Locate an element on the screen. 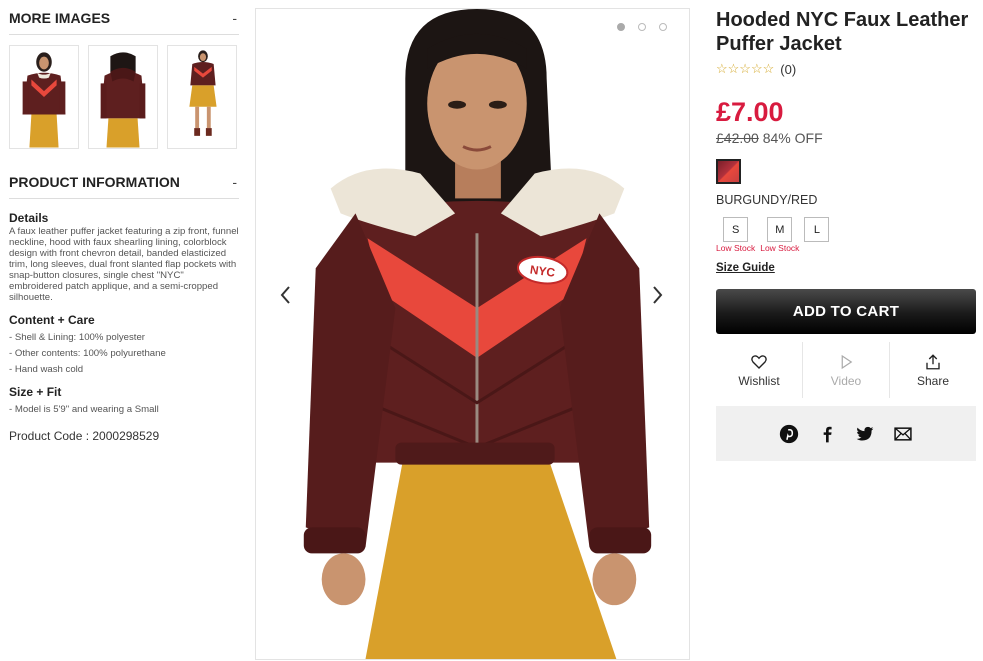 The image size is (983, 661). rating-count: (0) is located at coordinates (788, 69).